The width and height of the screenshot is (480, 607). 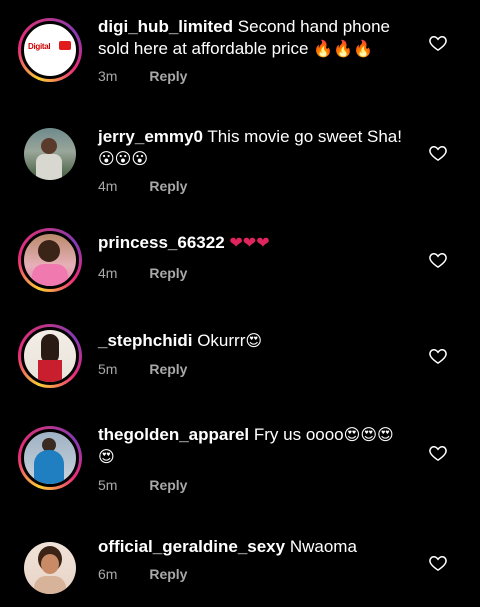 I want to click on brand-logo: Digital, so click(x=39, y=46).